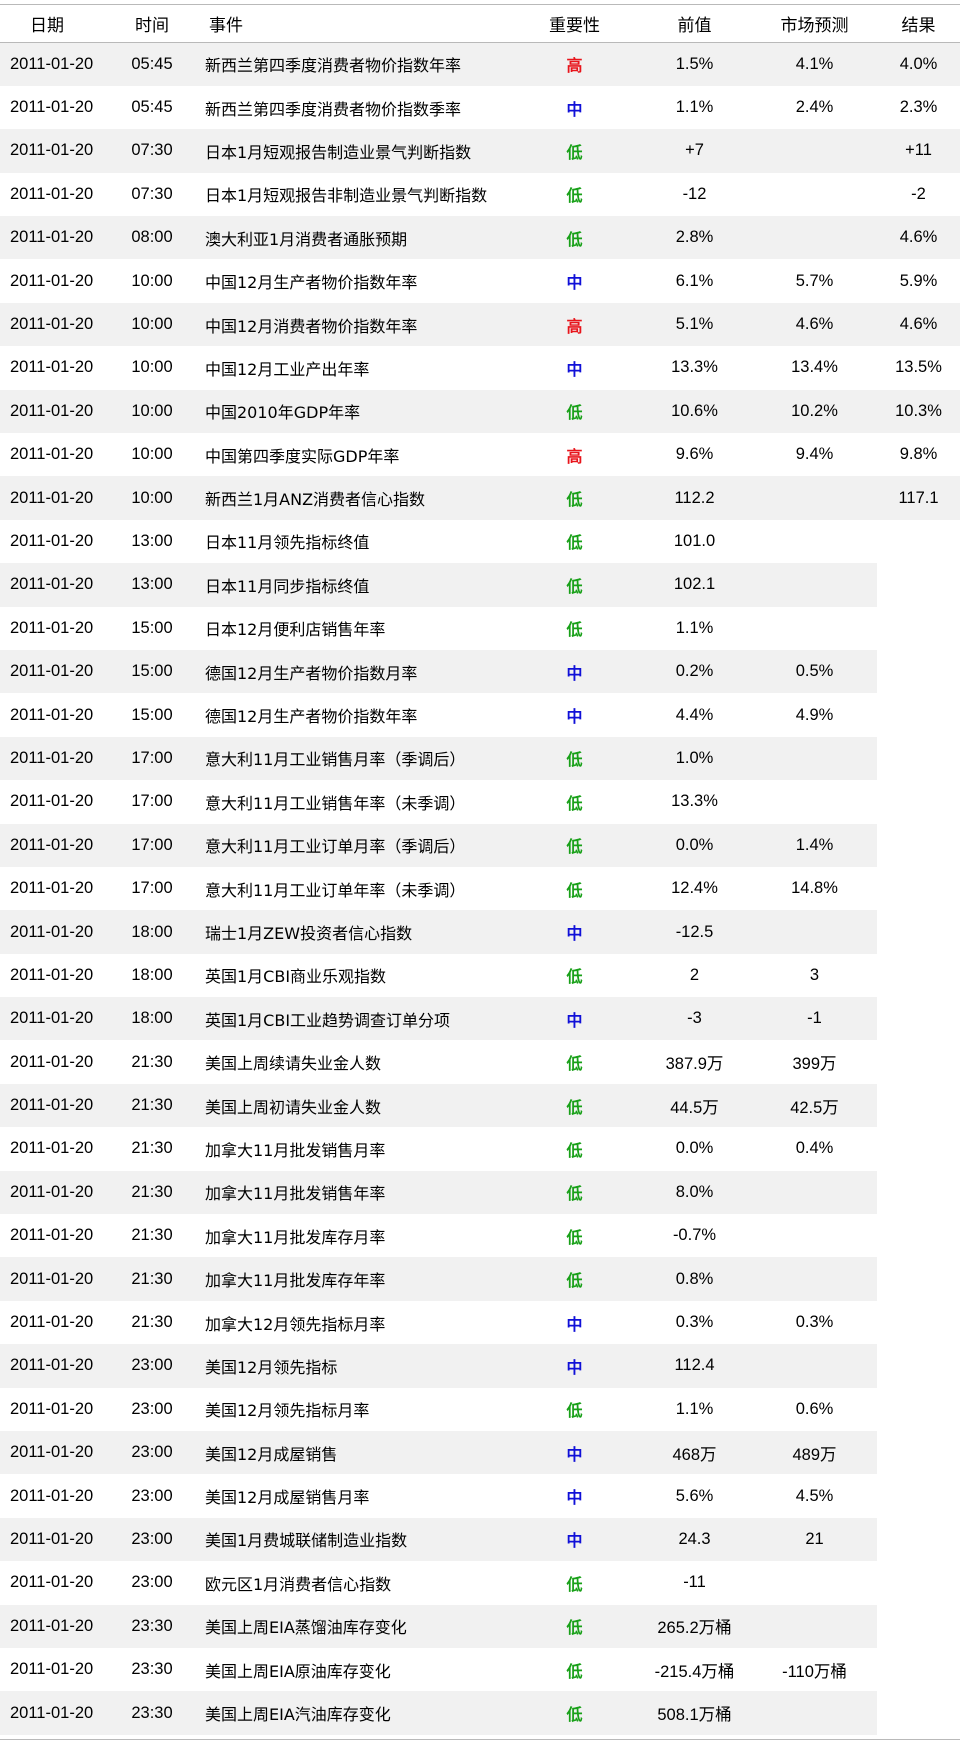  What do you see at coordinates (574, 324) in the screenshot?
I see `cell-importance: 高` at bounding box center [574, 324].